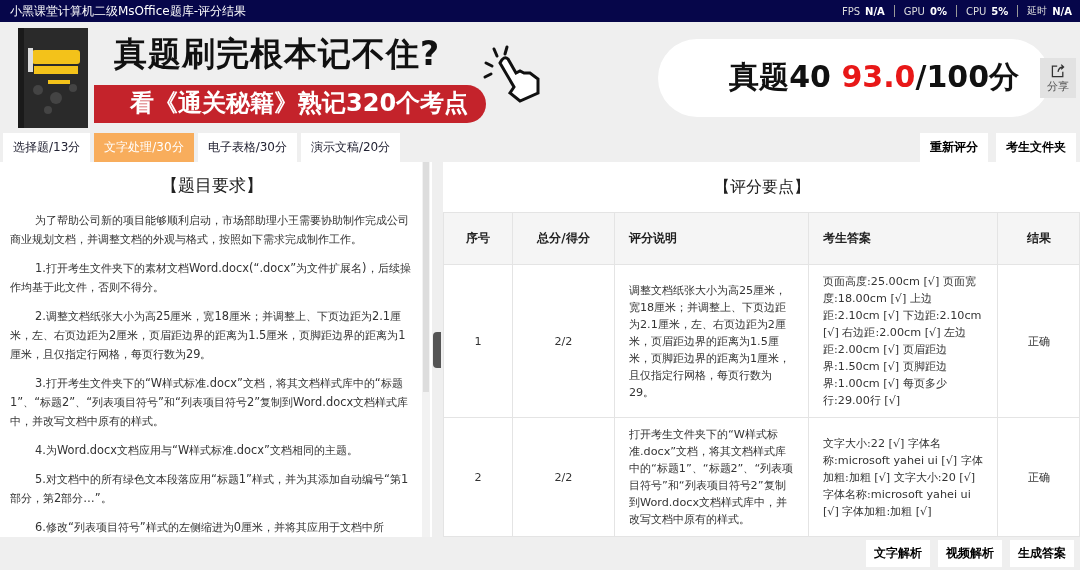  I want to click on table-cell: 页面高度:25.00cm [√] 页面宽度:18.00cm [√] 上边距:2.10cm [√] 下边距:2.10cm [√] 右边距:2.00cm [√] 左边距:2.00cm [√] 页眉距边界:1.50cm [√] 页脚距边界:1.00cm [√] 每页多少行:29.00行 [√], so click(903, 341).